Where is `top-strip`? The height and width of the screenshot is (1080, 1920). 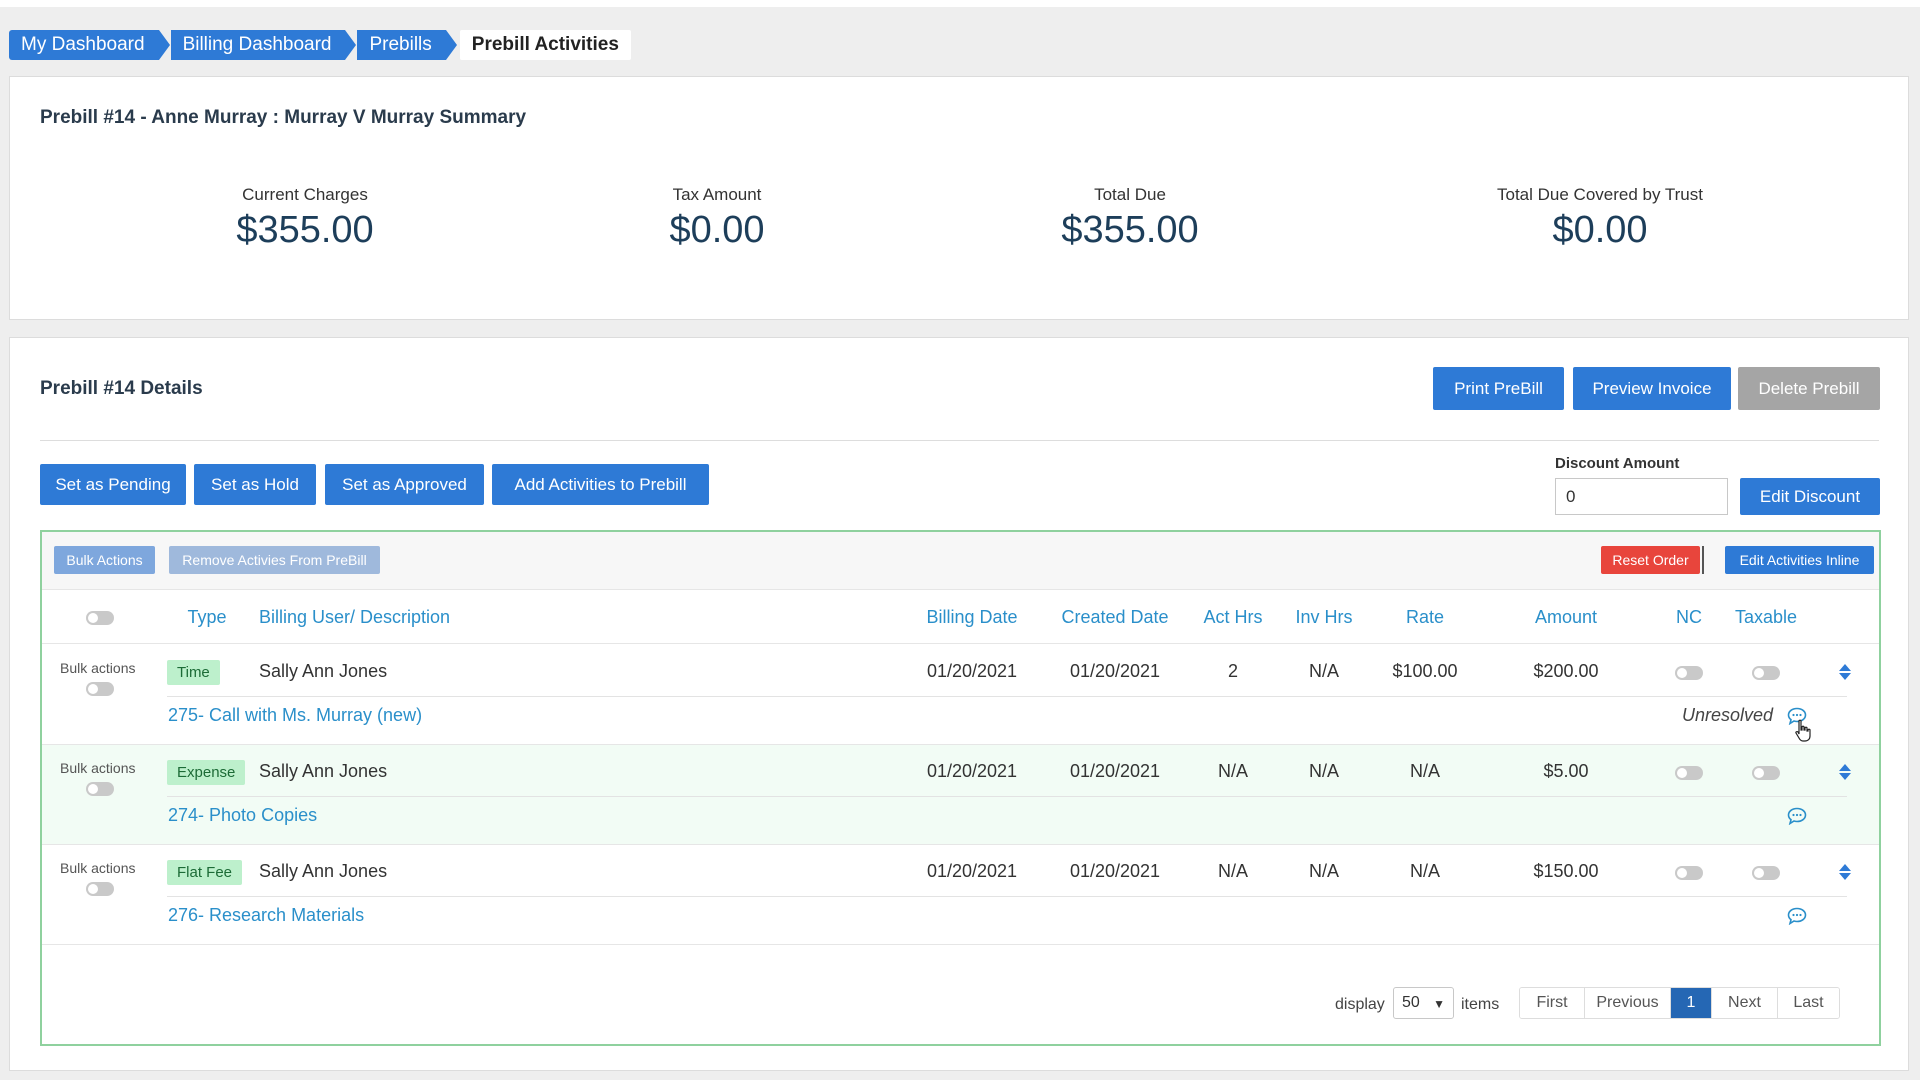 top-strip is located at coordinates (960, 3).